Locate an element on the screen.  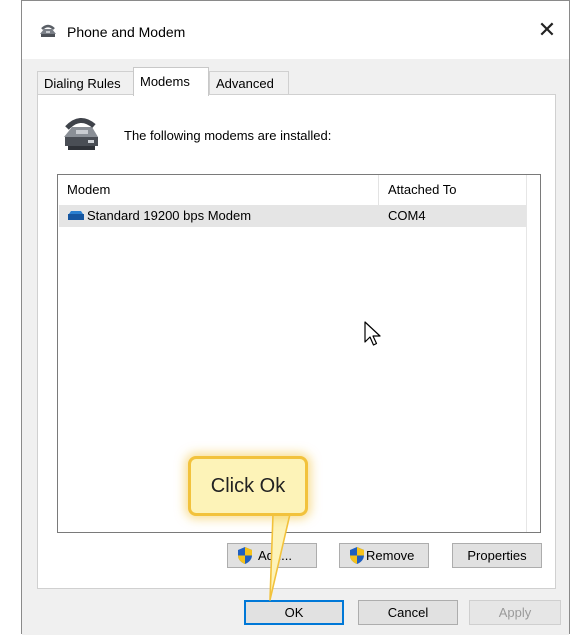
ok-button: OK is located at coordinates (294, 612).